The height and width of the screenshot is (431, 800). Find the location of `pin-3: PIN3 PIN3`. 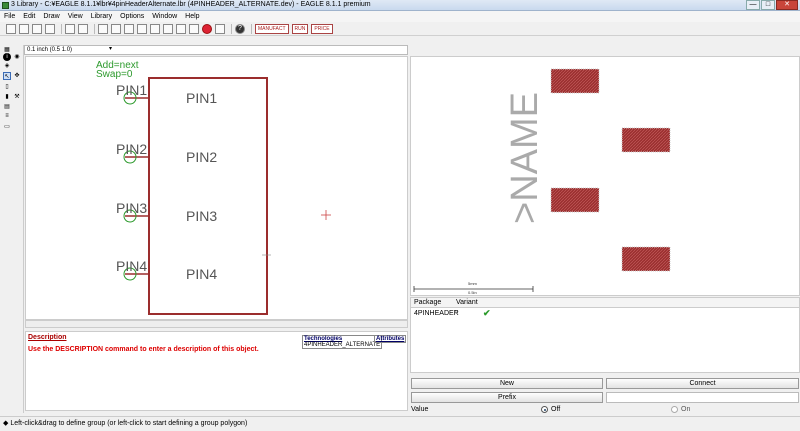

pin-3: PIN3 PIN3 is located at coordinates (166, 212).